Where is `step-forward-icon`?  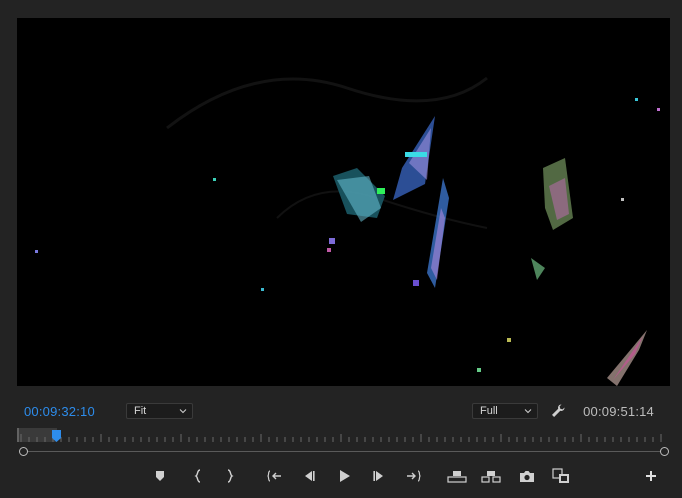 step-forward-icon is located at coordinates (378, 476).